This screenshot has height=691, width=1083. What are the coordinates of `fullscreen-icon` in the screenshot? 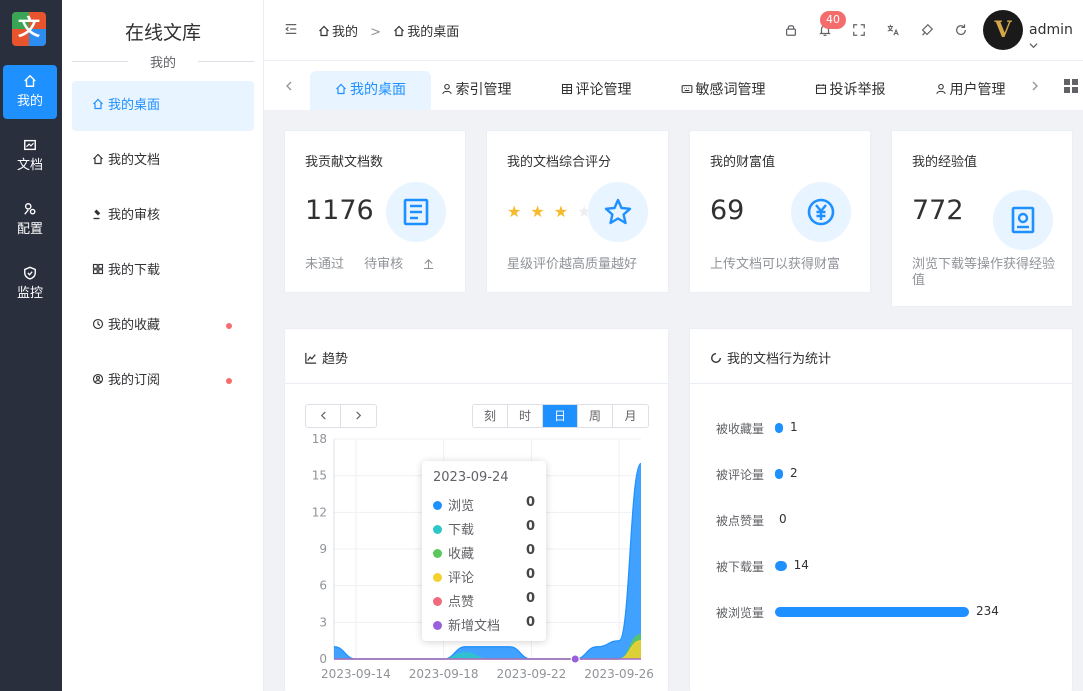 It's located at (859, 30).